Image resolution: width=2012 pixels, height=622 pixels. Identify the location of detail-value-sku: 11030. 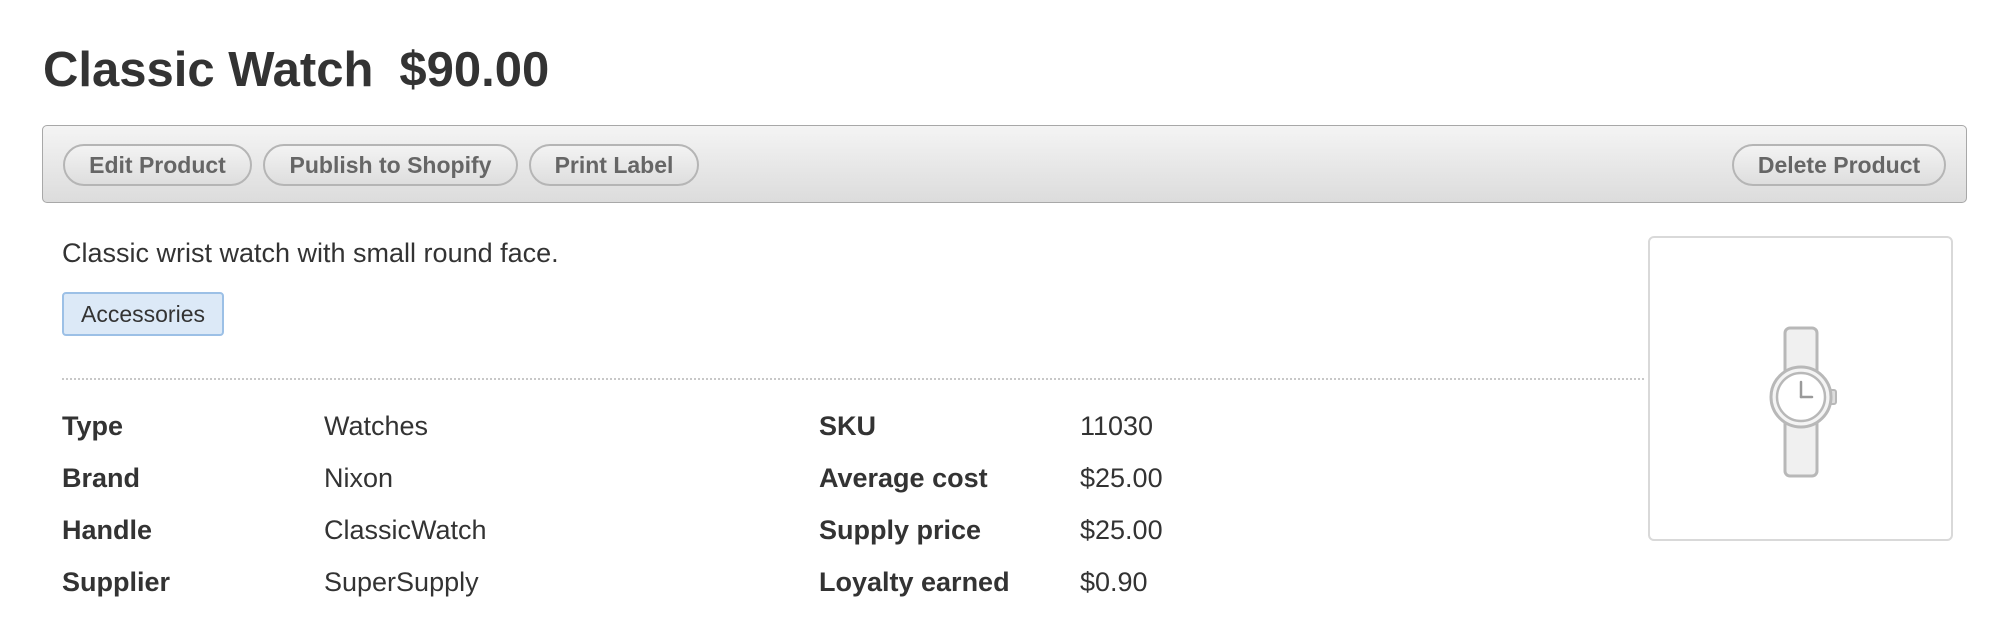
(1117, 426).